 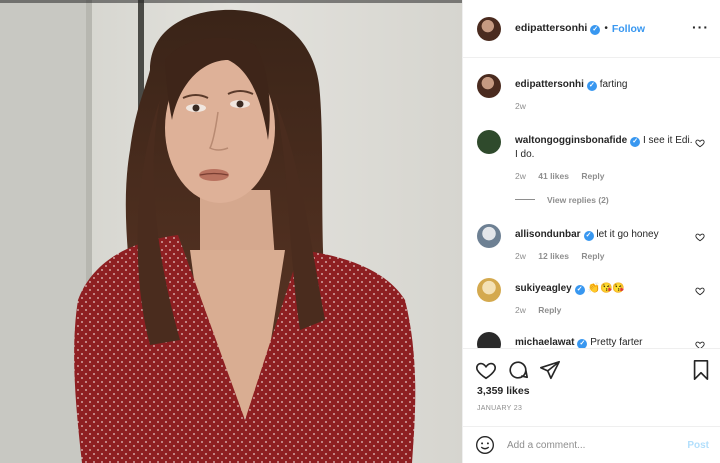 I want to click on post-date: JANUARY 23, so click(x=500, y=408).